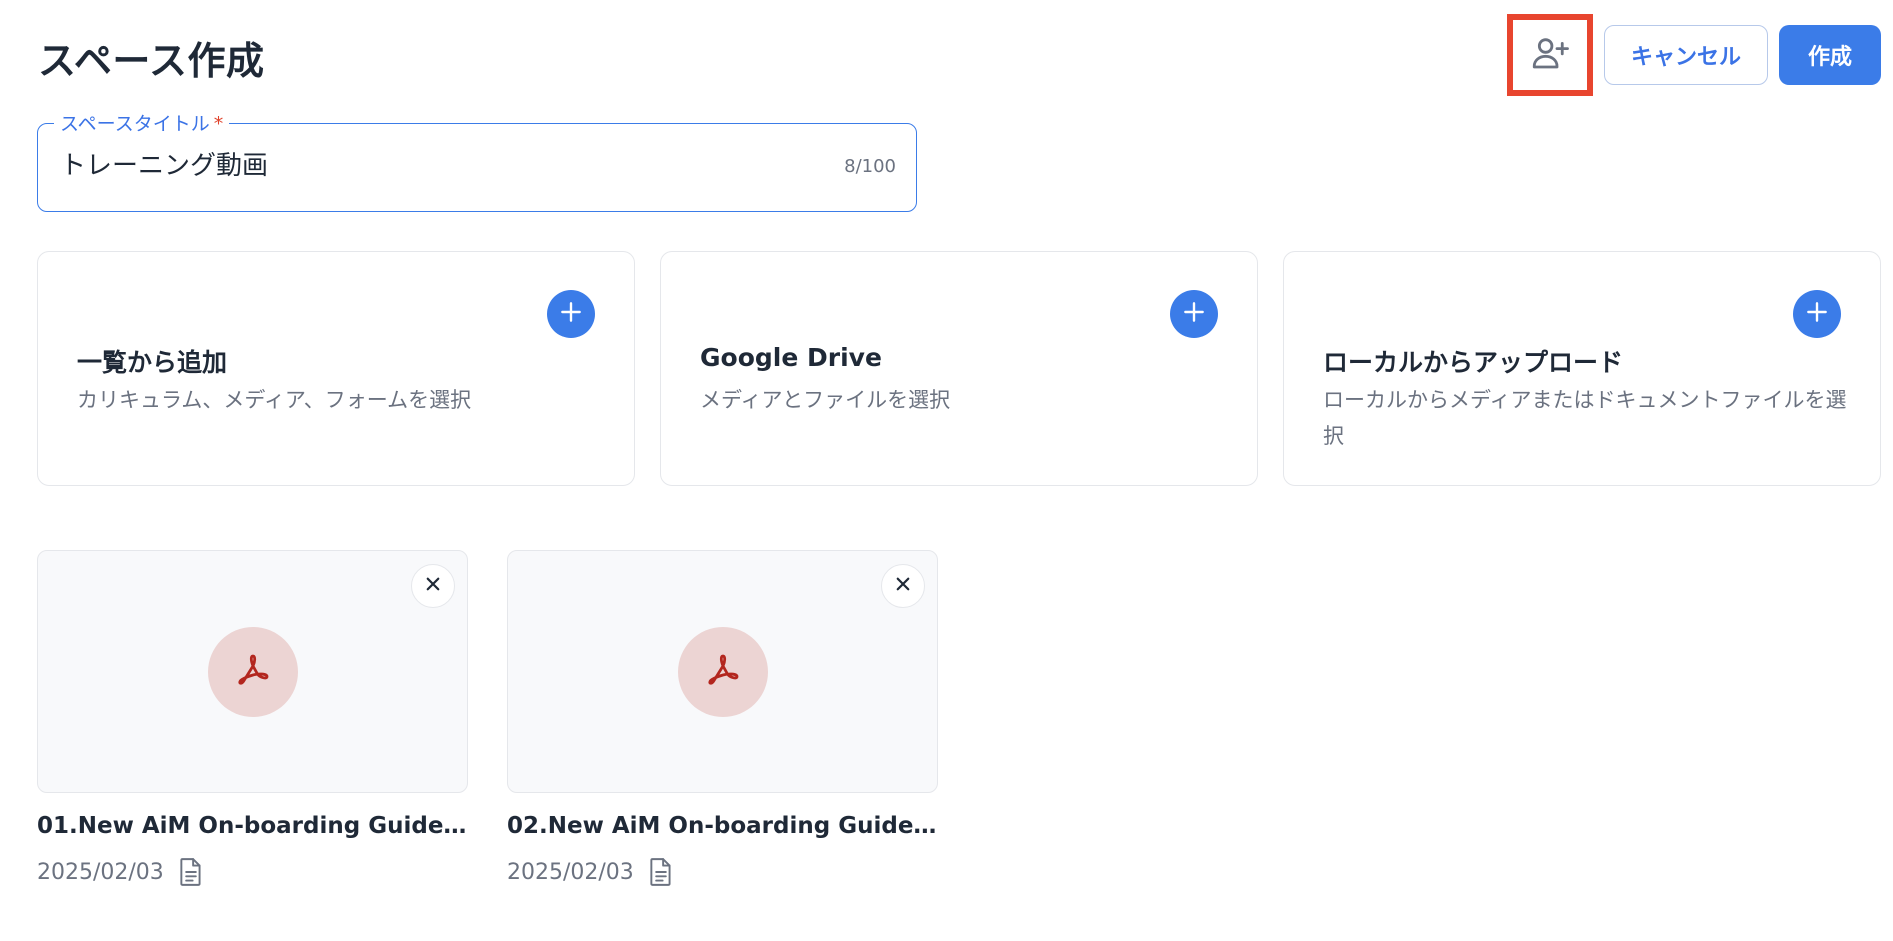  What do you see at coordinates (1585, 418) in the screenshot?
I see `card-description: ローカルからメディアまたはドキュメントファイルを選択` at bounding box center [1585, 418].